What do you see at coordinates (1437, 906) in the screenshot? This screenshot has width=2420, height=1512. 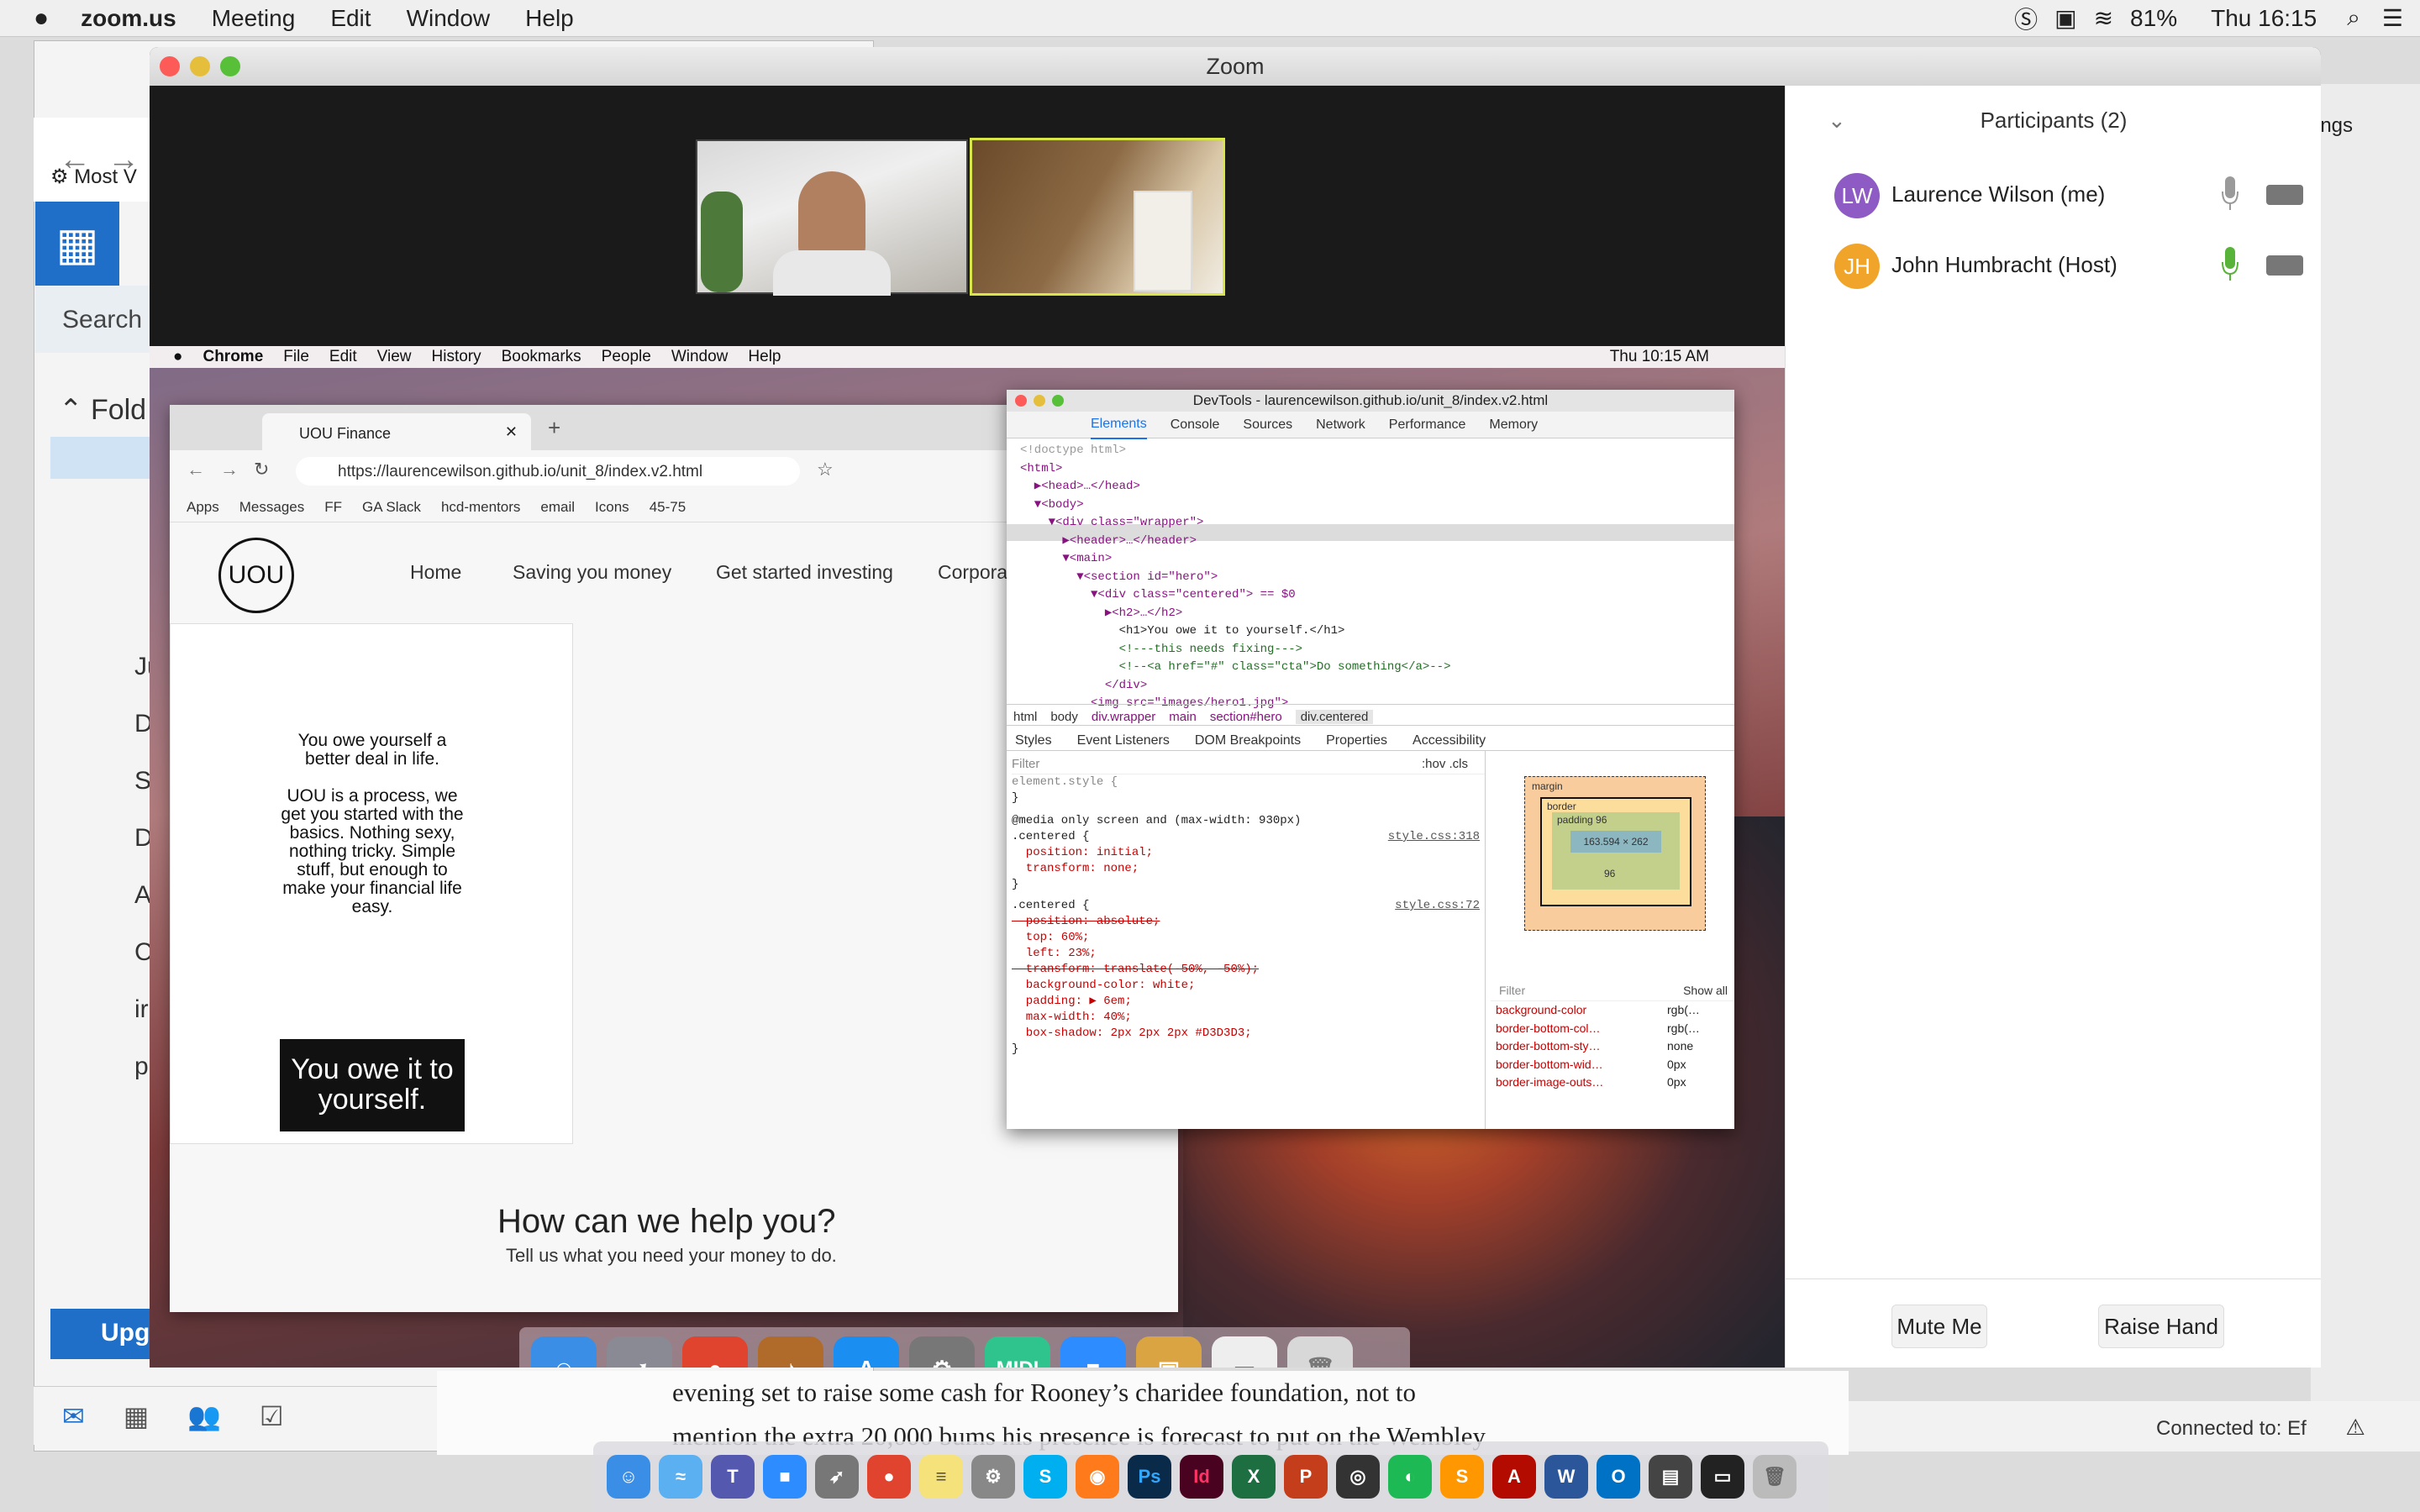 I see `style-source-link: style.css:72` at bounding box center [1437, 906].